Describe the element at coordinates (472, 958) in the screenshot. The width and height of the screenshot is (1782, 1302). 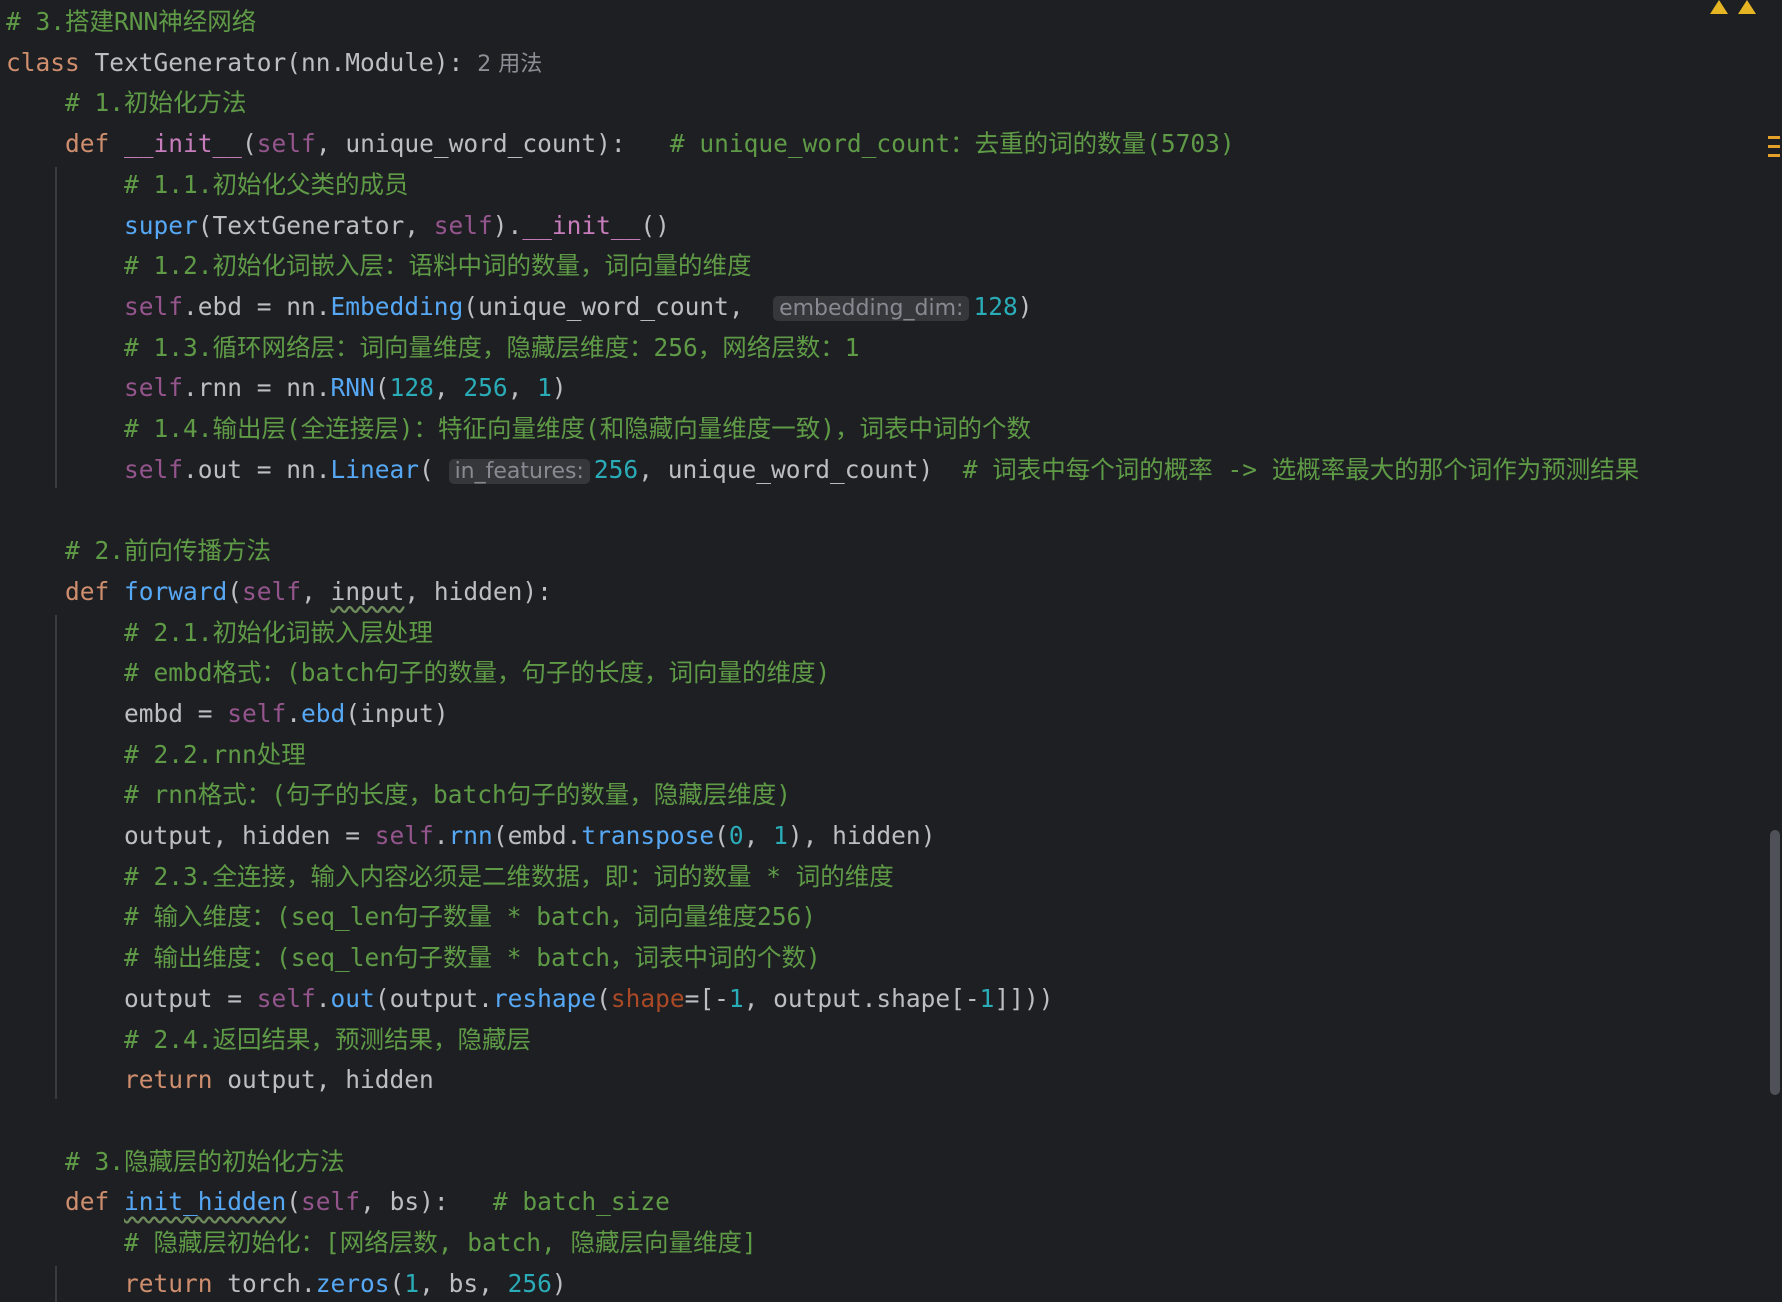
I see `code-line: # 输出维度：(seq_len句子数量 * batch，词表中词的个数)` at that location.